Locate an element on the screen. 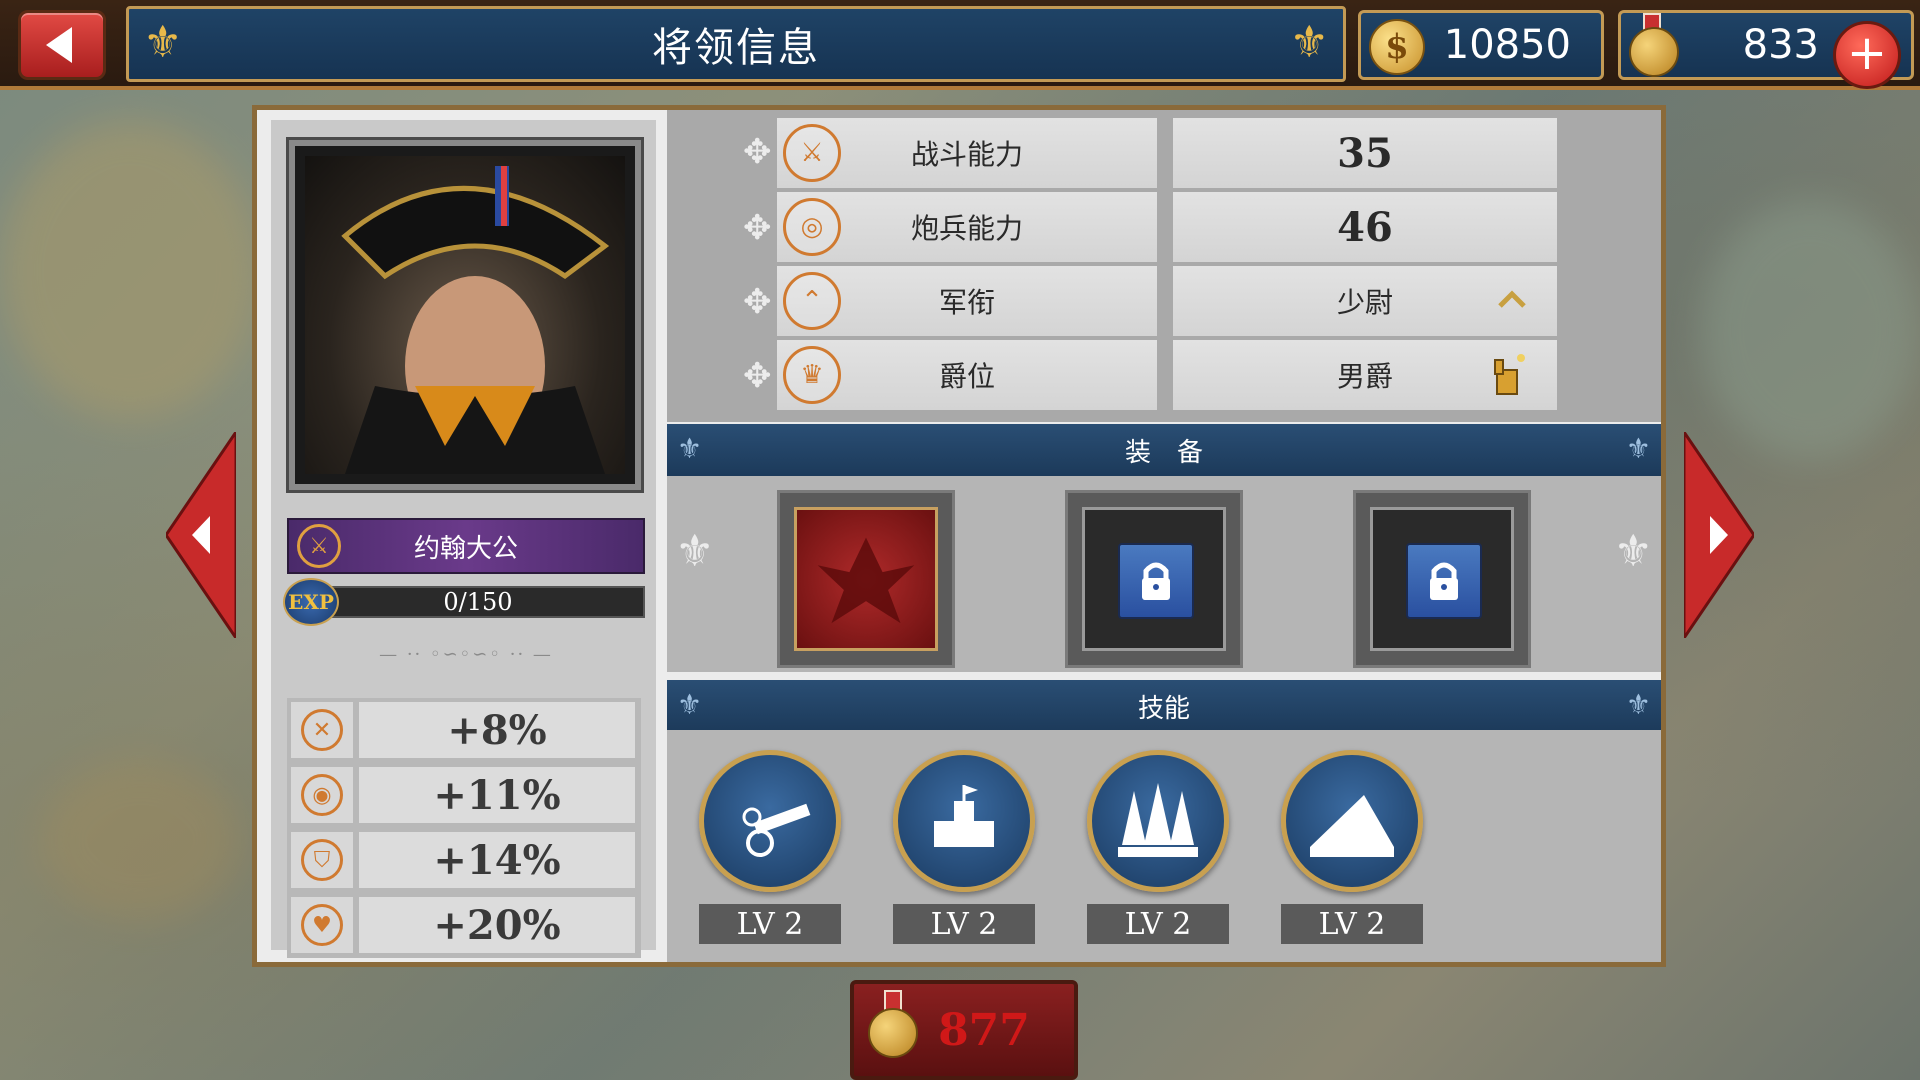 Image resolution: width=1920 pixels, height=1080 pixels. medal-counter: 833 + is located at coordinates (1766, 49).